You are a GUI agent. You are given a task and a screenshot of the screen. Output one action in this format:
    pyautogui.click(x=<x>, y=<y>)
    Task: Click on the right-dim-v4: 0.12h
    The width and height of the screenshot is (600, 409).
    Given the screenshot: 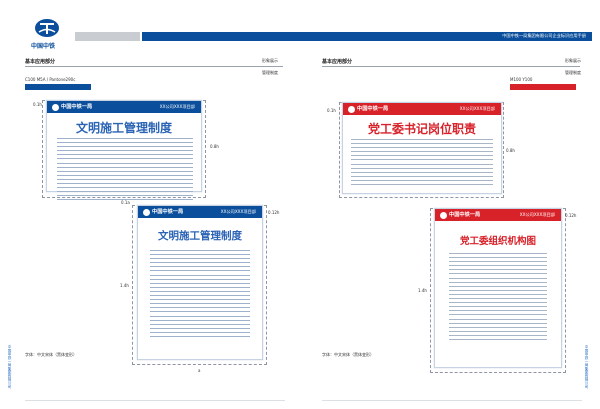 What is the action you would take?
    pyautogui.click(x=571, y=215)
    